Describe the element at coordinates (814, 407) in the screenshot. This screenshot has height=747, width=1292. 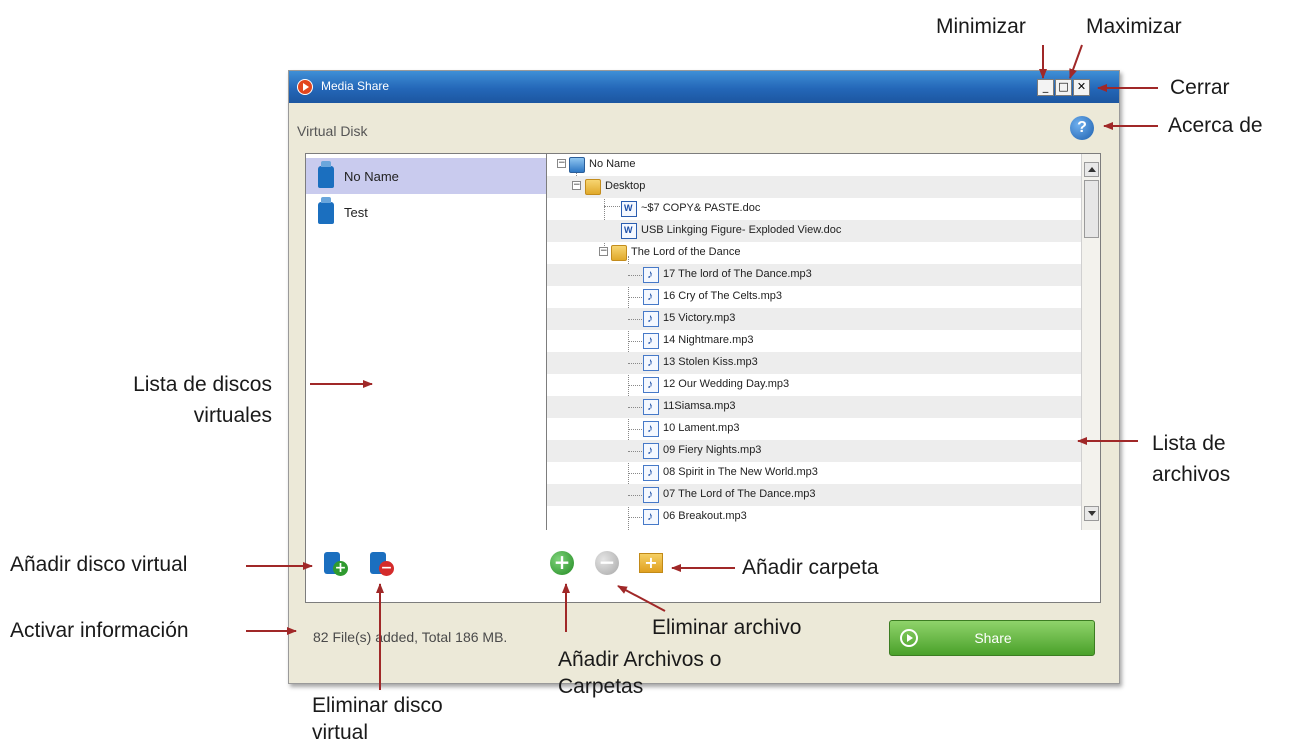
I see `tree-row-track: 11Siamsa.mp3` at that location.